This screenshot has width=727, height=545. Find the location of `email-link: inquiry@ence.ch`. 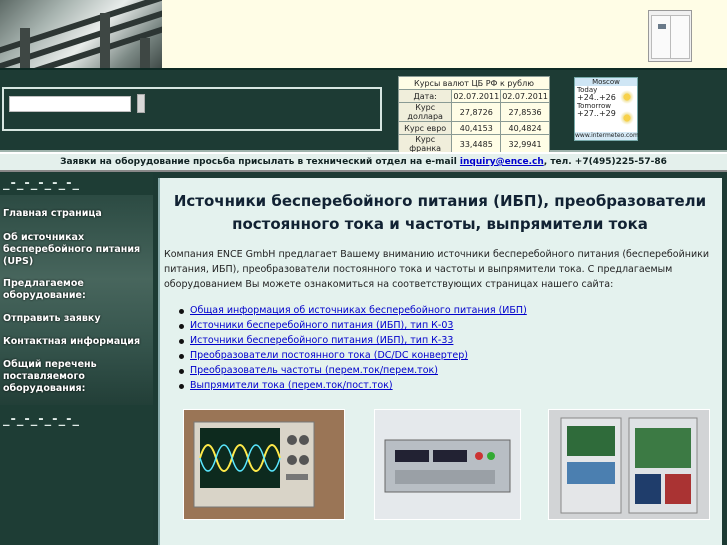

email-link: inquiry@ence.ch is located at coordinates (502, 162).